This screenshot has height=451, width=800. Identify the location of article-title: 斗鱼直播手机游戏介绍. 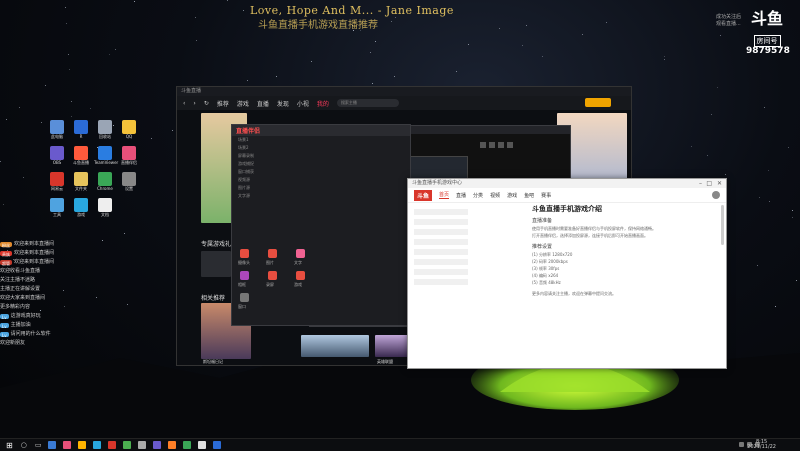
(567, 209).